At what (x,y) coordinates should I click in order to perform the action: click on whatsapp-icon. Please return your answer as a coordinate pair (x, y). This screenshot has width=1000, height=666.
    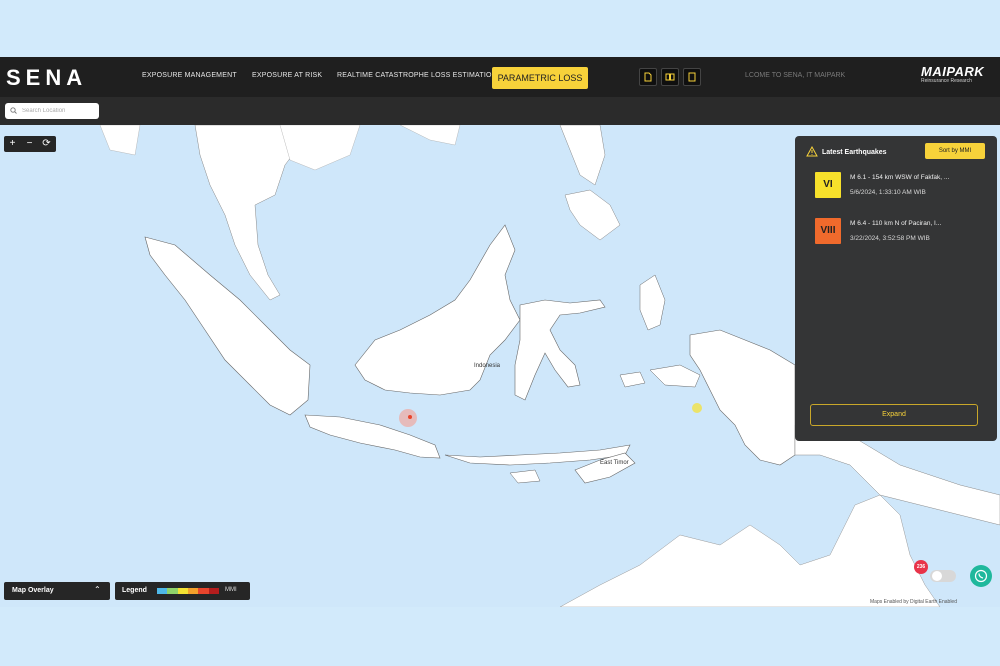
    Looking at the image, I should click on (981, 576).